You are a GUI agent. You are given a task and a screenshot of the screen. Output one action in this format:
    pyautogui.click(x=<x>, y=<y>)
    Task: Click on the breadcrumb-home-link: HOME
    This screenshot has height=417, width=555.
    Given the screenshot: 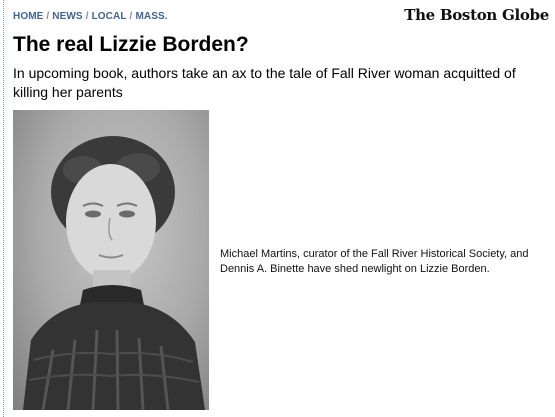 What is the action you would take?
    pyautogui.click(x=28, y=16)
    